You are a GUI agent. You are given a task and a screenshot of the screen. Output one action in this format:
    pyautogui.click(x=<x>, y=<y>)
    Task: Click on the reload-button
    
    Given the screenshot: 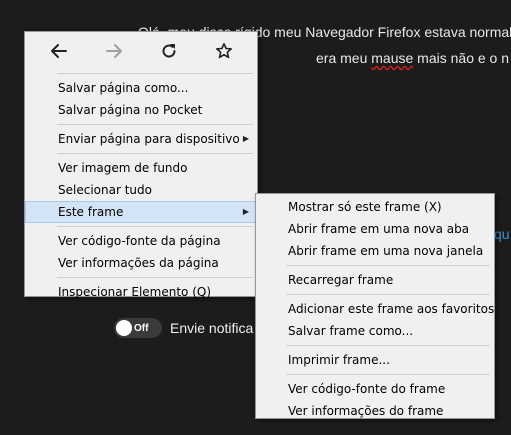 What is the action you would take?
    pyautogui.click(x=169, y=51)
    